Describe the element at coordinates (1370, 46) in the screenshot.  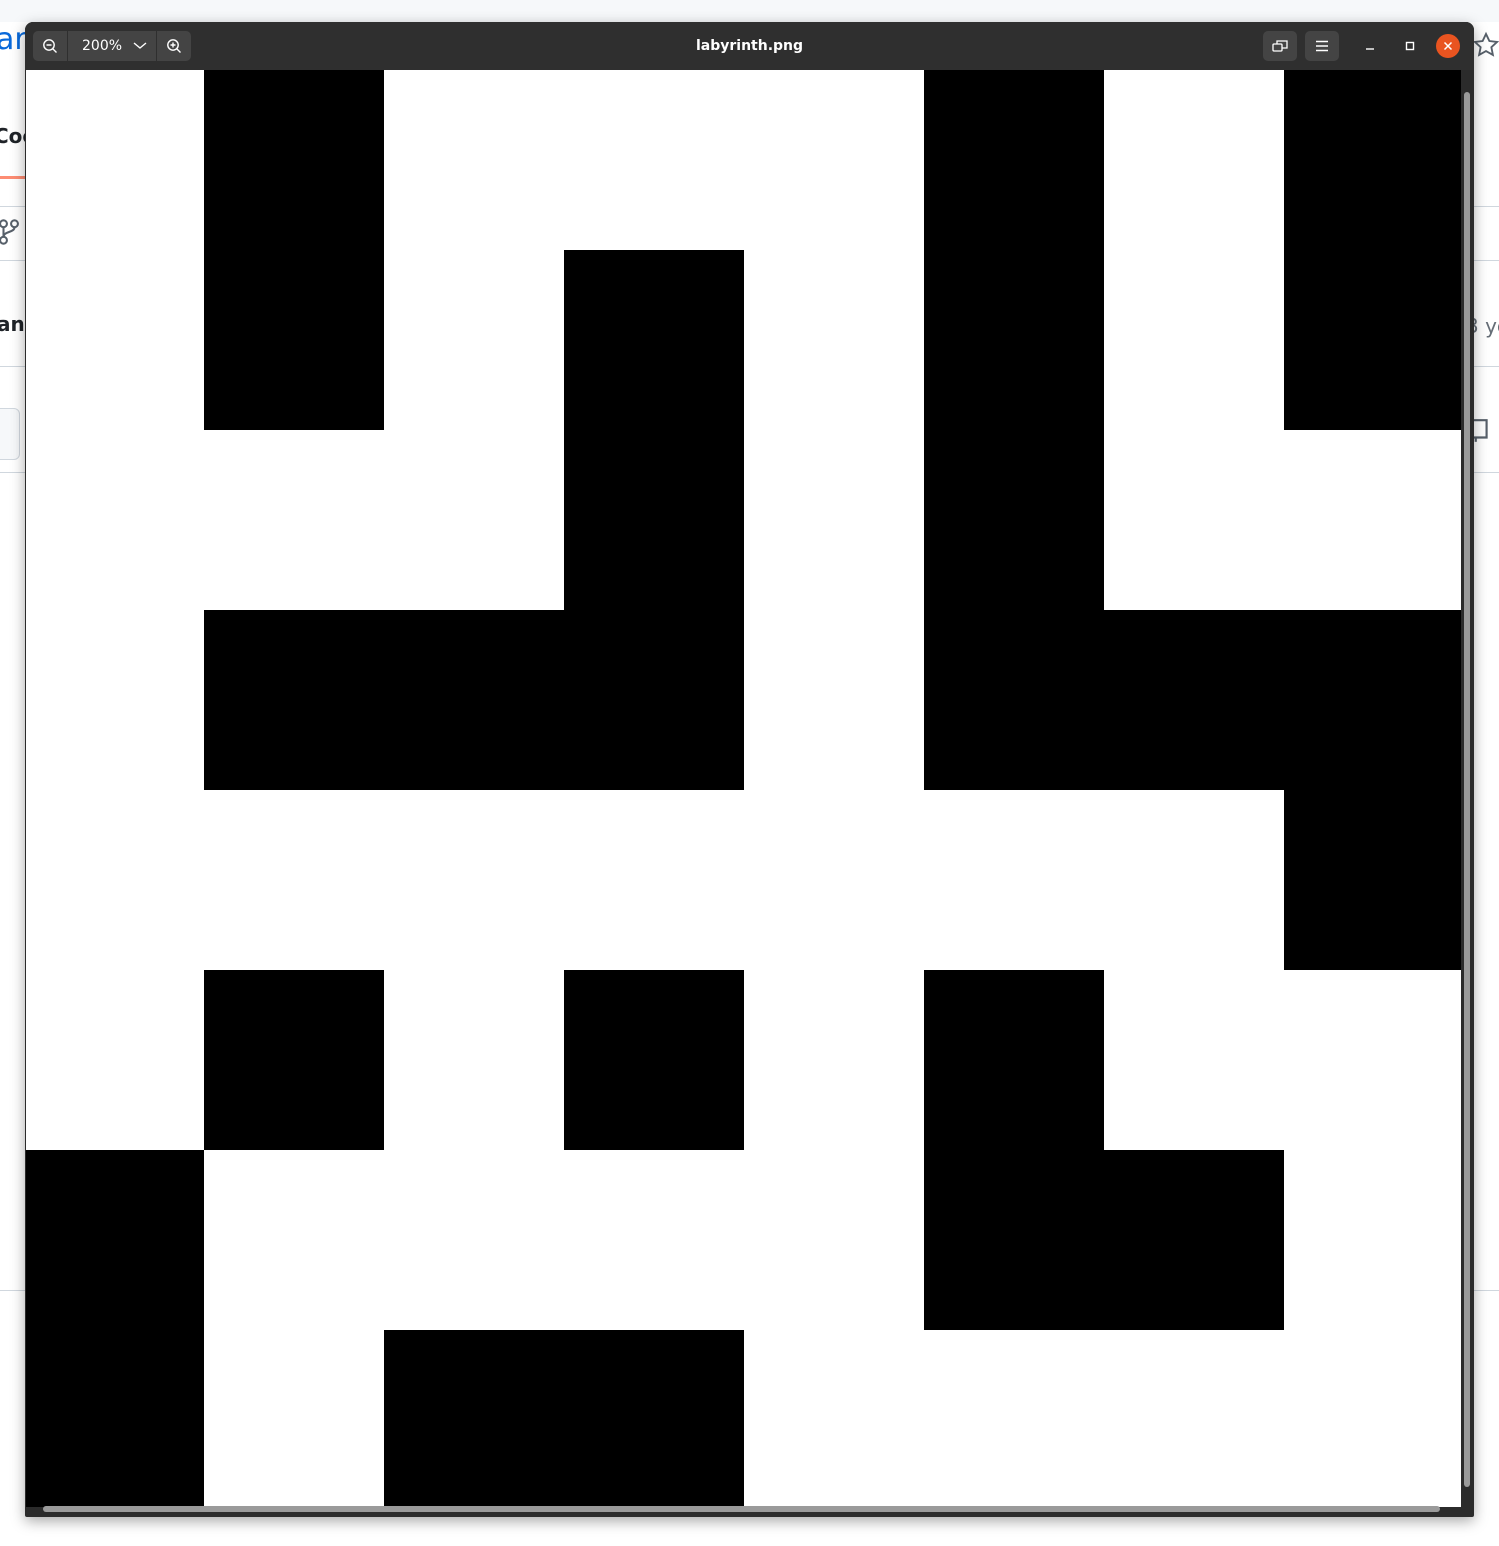
I see `minimize-button` at that location.